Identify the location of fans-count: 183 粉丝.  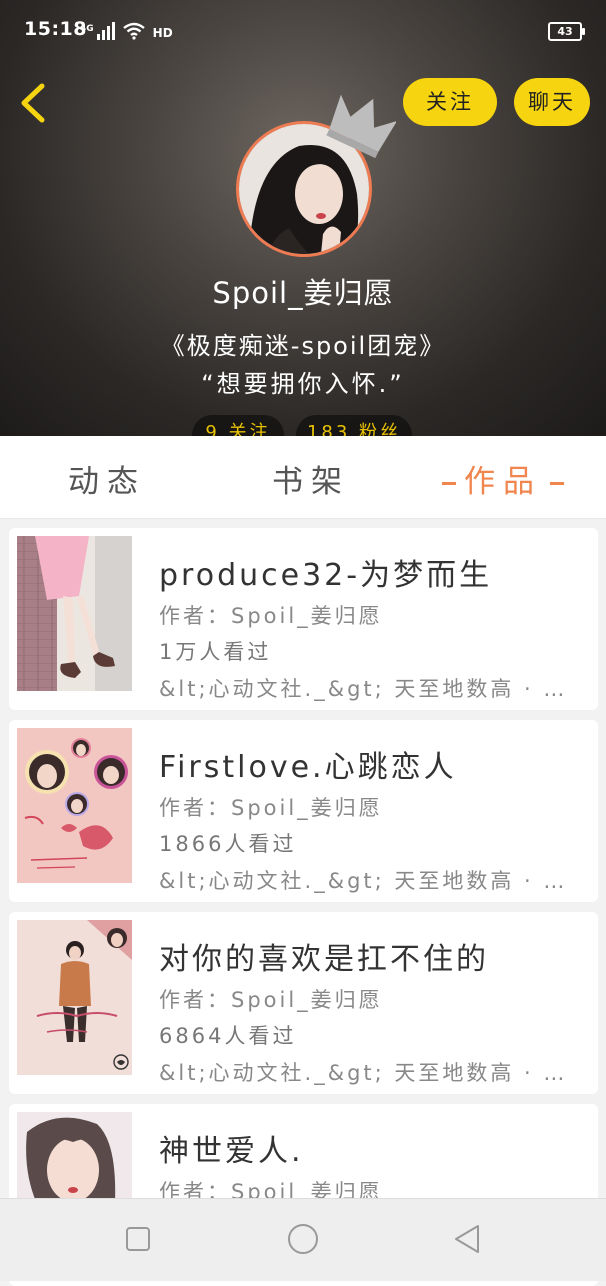
(354, 425).